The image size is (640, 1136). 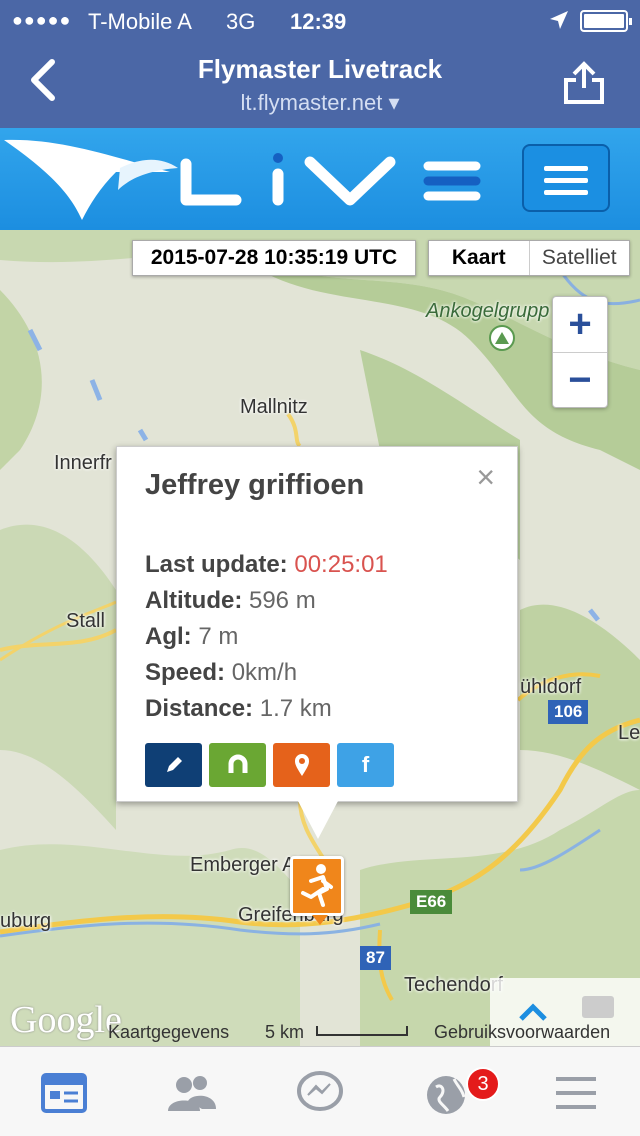 What do you see at coordinates (216, 564) in the screenshot?
I see `last-update-label: Last update:` at bounding box center [216, 564].